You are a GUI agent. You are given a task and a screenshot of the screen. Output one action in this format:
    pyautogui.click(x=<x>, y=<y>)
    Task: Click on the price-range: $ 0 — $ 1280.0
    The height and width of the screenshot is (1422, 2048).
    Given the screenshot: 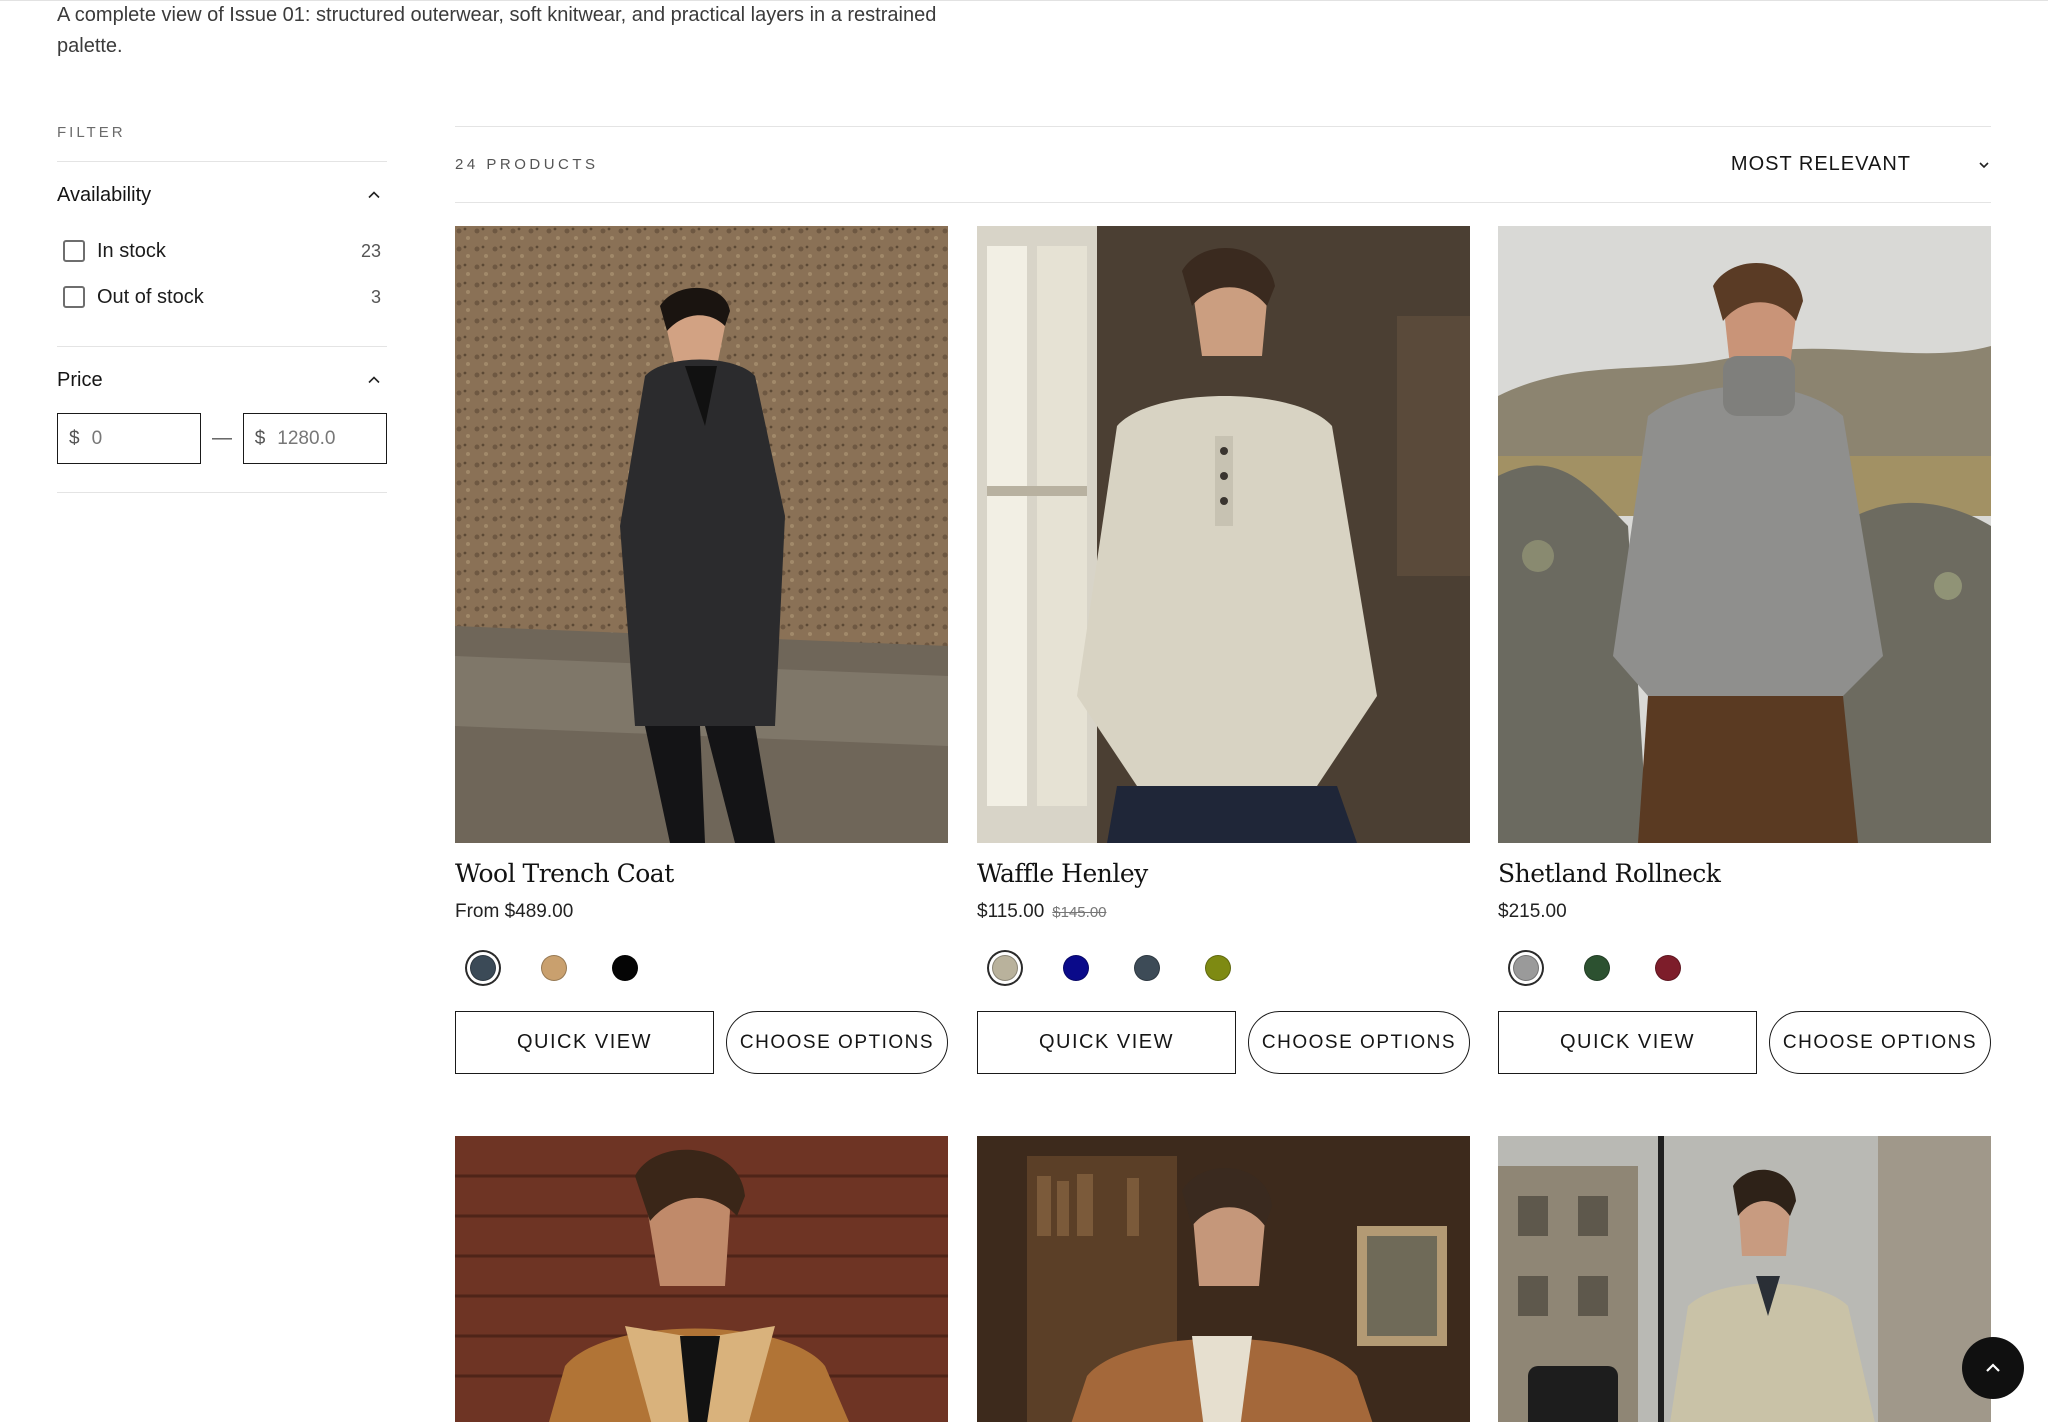 What is the action you would take?
    pyautogui.click(x=222, y=452)
    